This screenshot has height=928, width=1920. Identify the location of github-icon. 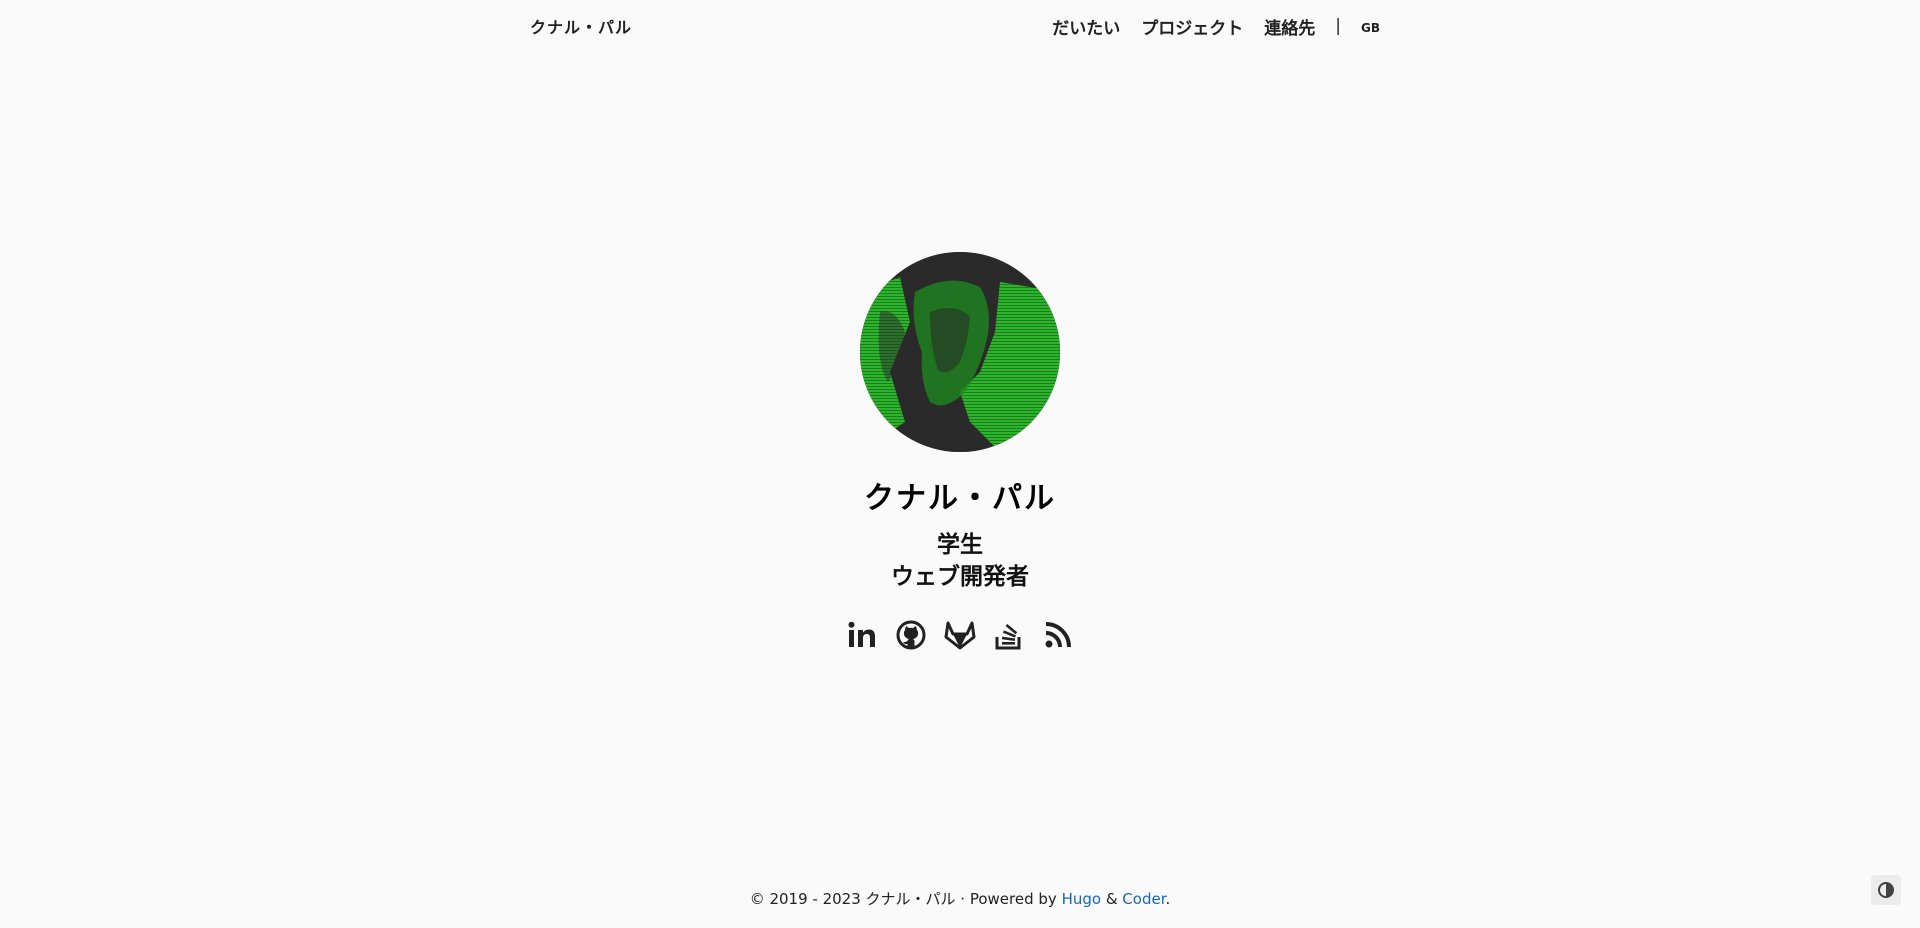
(911, 635).